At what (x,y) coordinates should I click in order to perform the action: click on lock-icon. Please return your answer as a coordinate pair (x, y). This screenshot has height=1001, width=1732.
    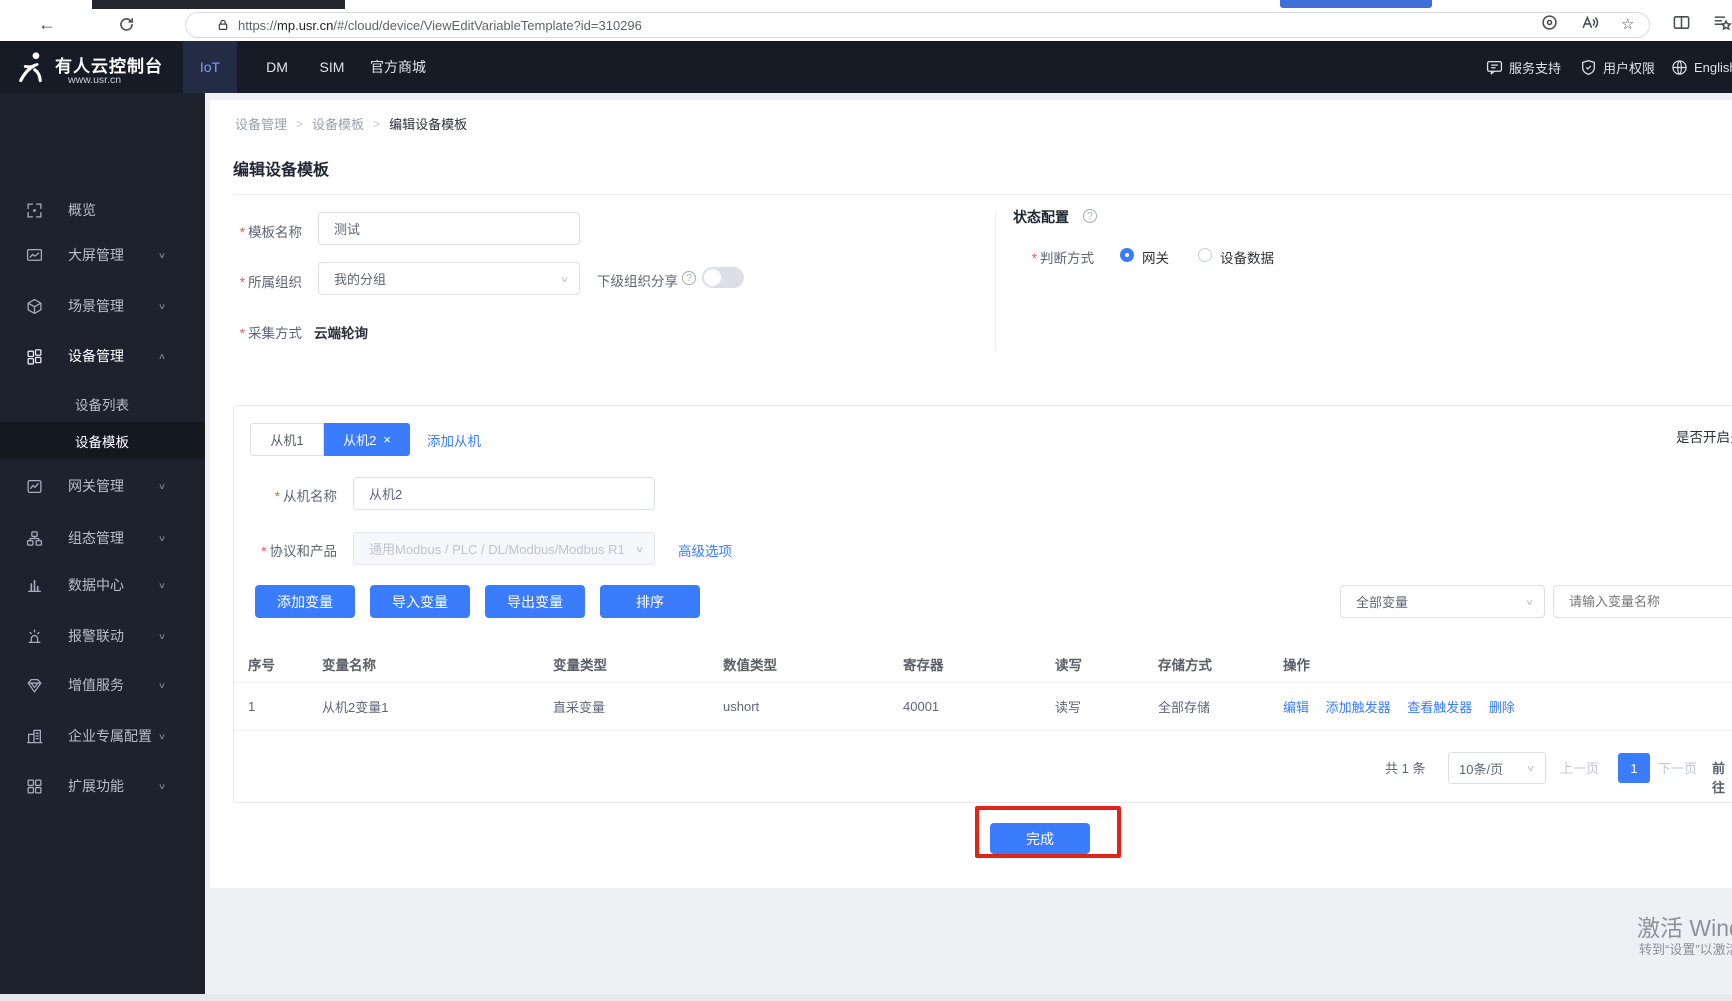
    Looking at the image, I should click on (223, 25).